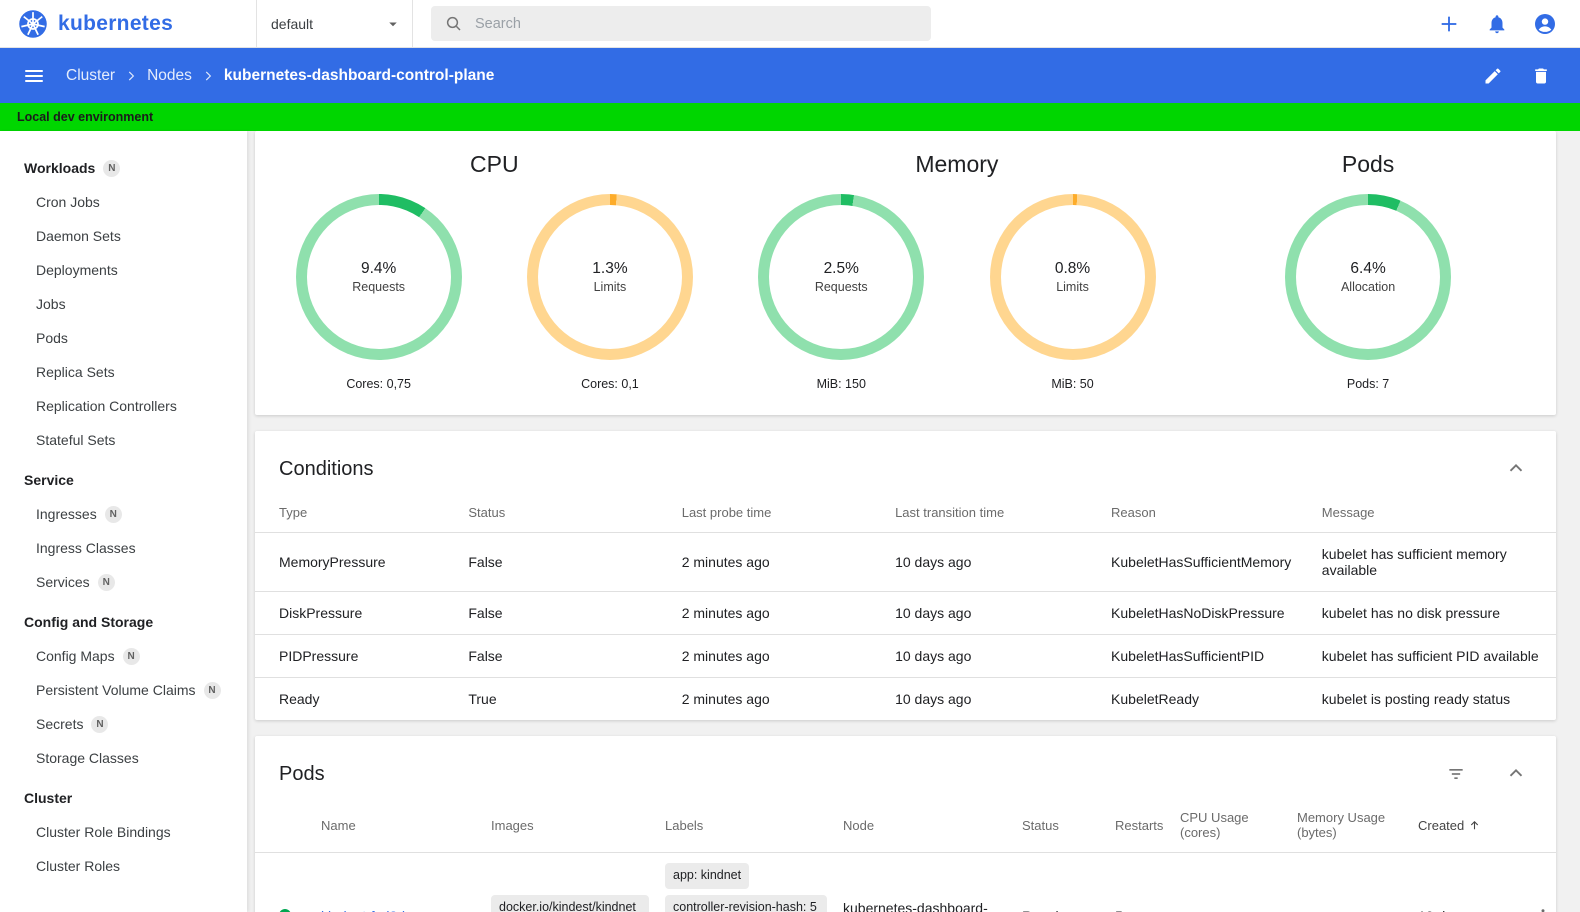  I want to click on sidebar-item-cron-jobs: Cron Jobs, so click(123, 202).